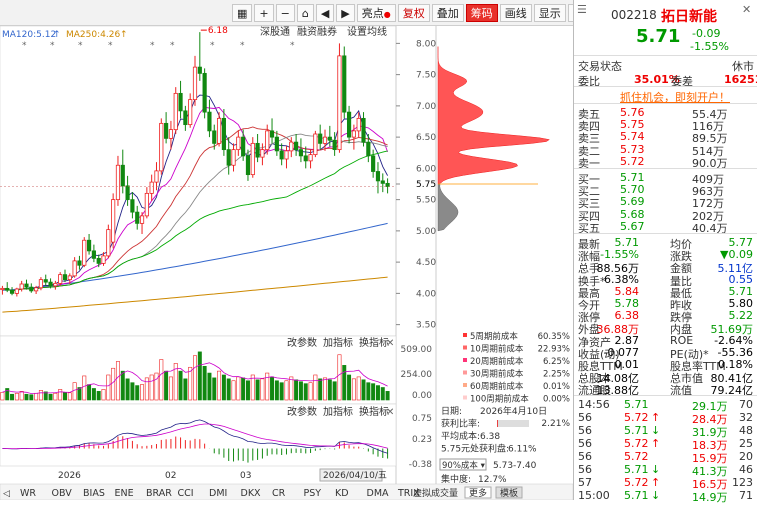 This screenshot has width=757, height=505. I want to click on grid-icon: ▦, so click(242, 12).